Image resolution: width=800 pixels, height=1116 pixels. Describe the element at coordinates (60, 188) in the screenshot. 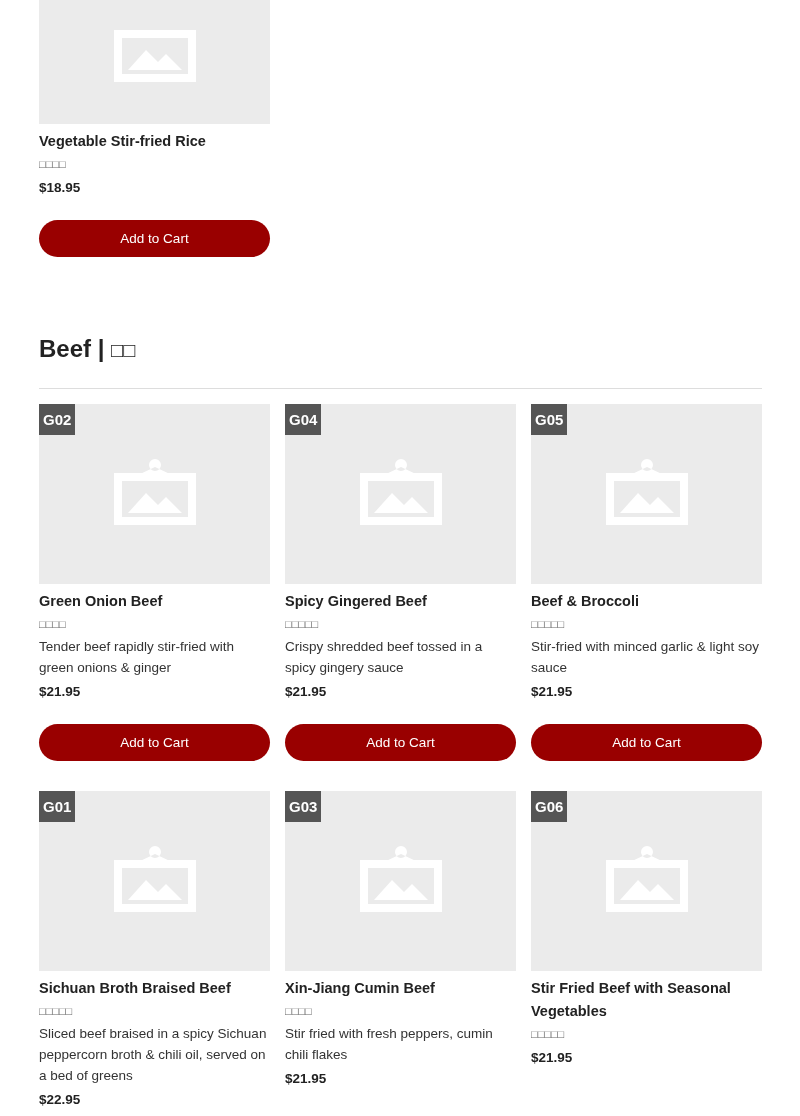

I see `item-price: $18.95` at that location.